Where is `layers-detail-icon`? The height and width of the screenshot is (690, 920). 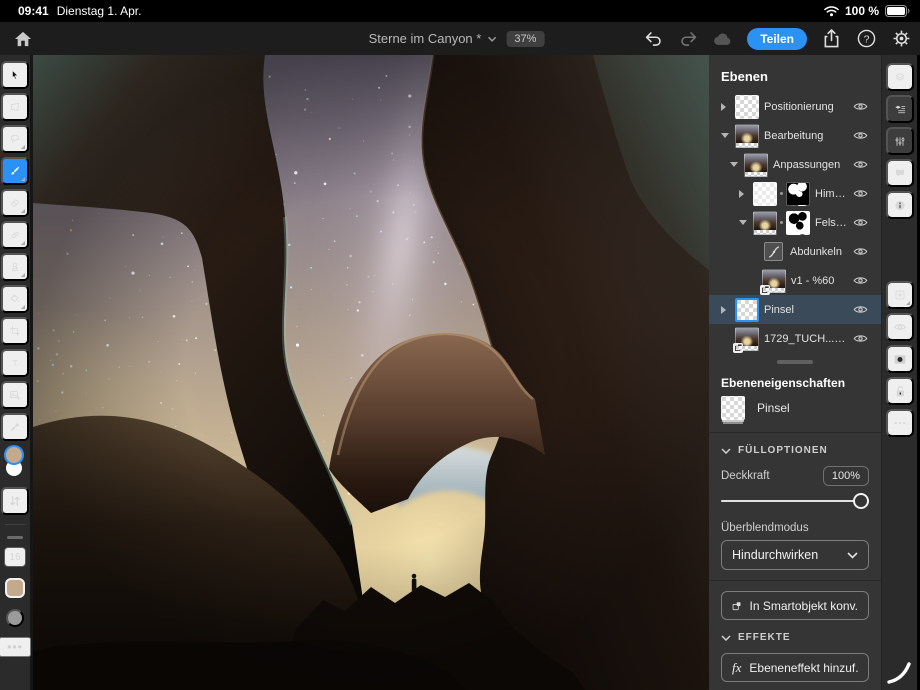 layers-detail-icon is located at coordinates (899, 109).